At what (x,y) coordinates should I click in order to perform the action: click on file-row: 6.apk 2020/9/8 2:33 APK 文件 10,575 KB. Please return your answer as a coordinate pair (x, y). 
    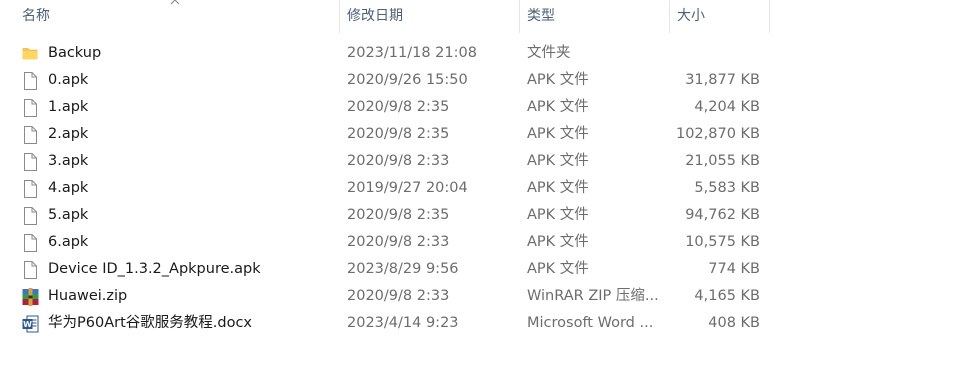
    Looking at the image, I should click on (479, 242).